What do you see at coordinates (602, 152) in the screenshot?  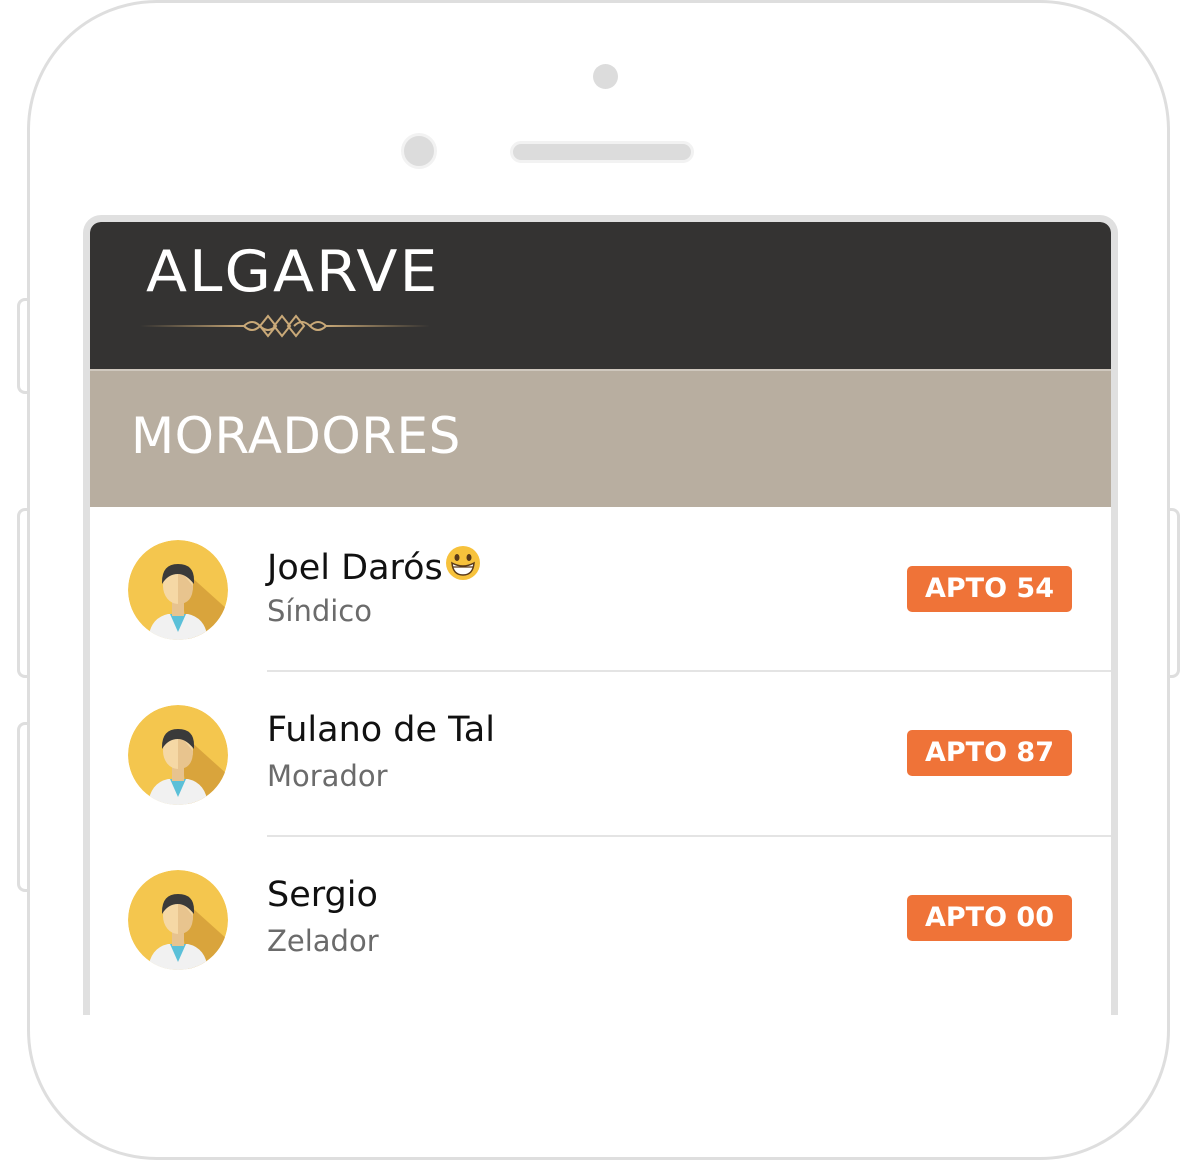 I see `earpiece-speaker` at bounding box center [602, 152].